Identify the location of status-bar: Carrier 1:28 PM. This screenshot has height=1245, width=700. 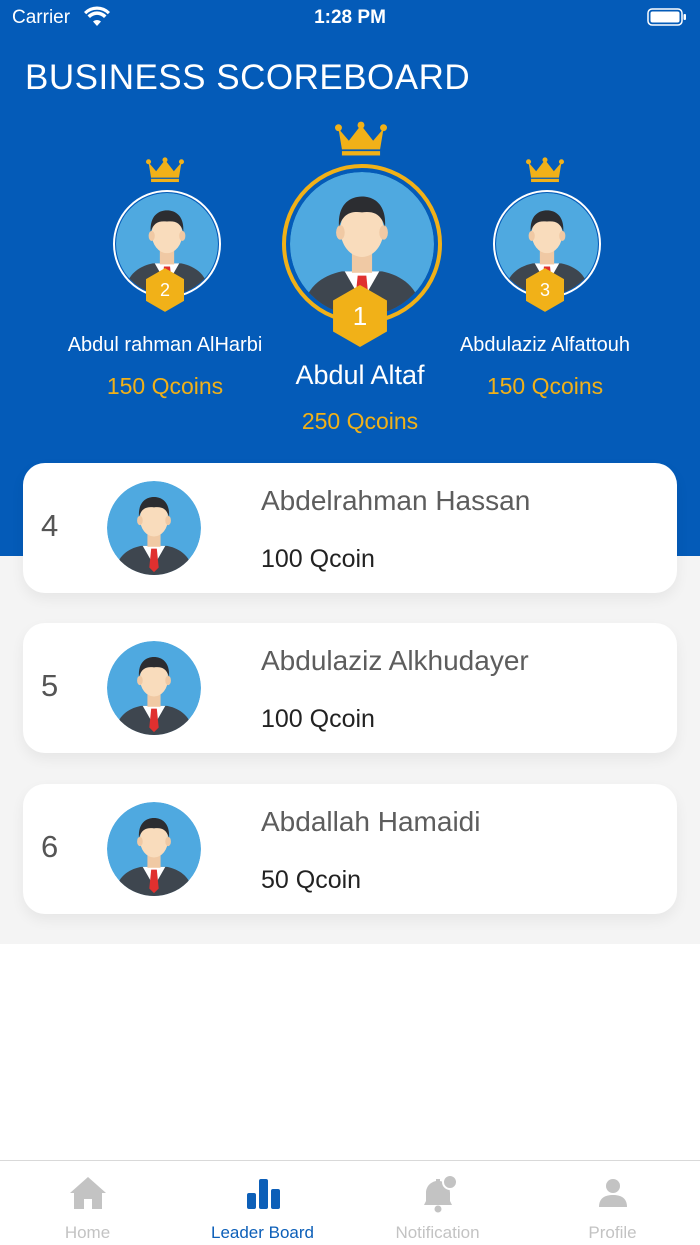
(350, 18).